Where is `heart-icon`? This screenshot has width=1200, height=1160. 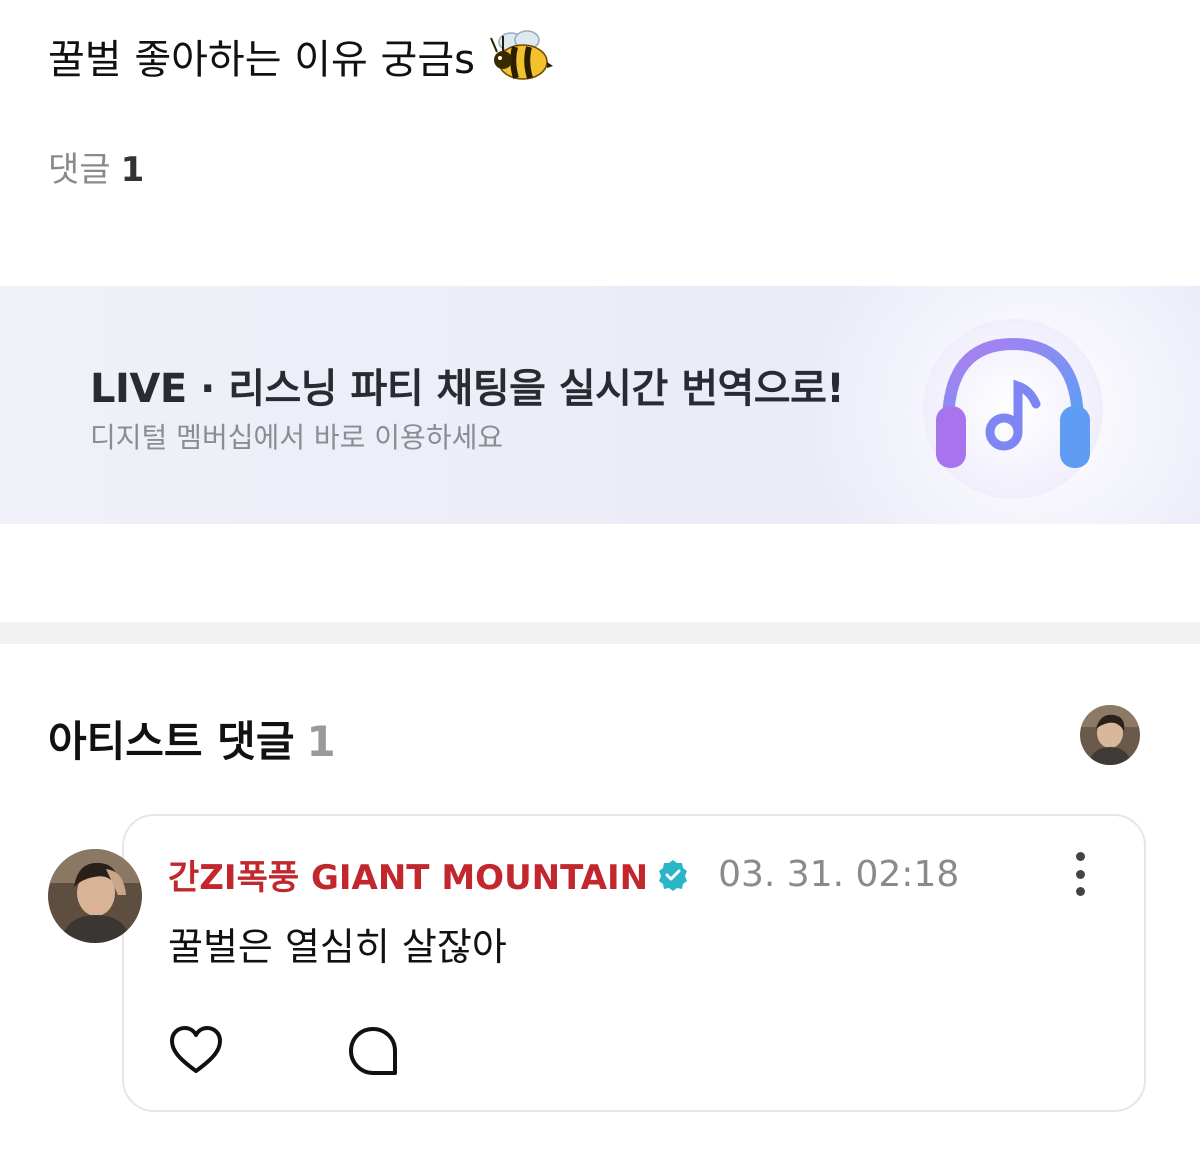
heart-icon is located at coordinates (196, 1050).